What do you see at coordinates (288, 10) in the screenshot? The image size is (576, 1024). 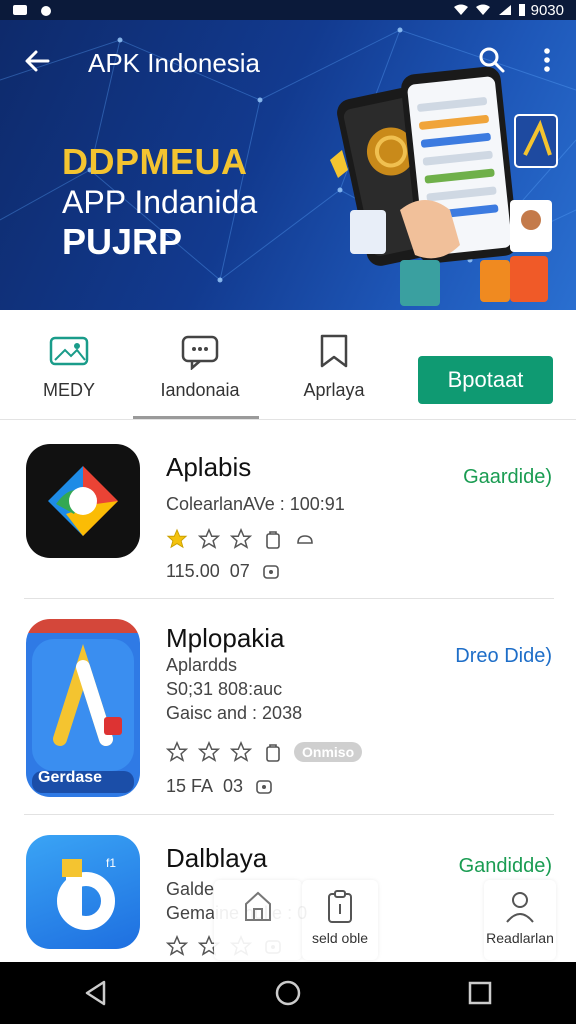 I see `status-bar: 9030` at bounding box center [288, 10].